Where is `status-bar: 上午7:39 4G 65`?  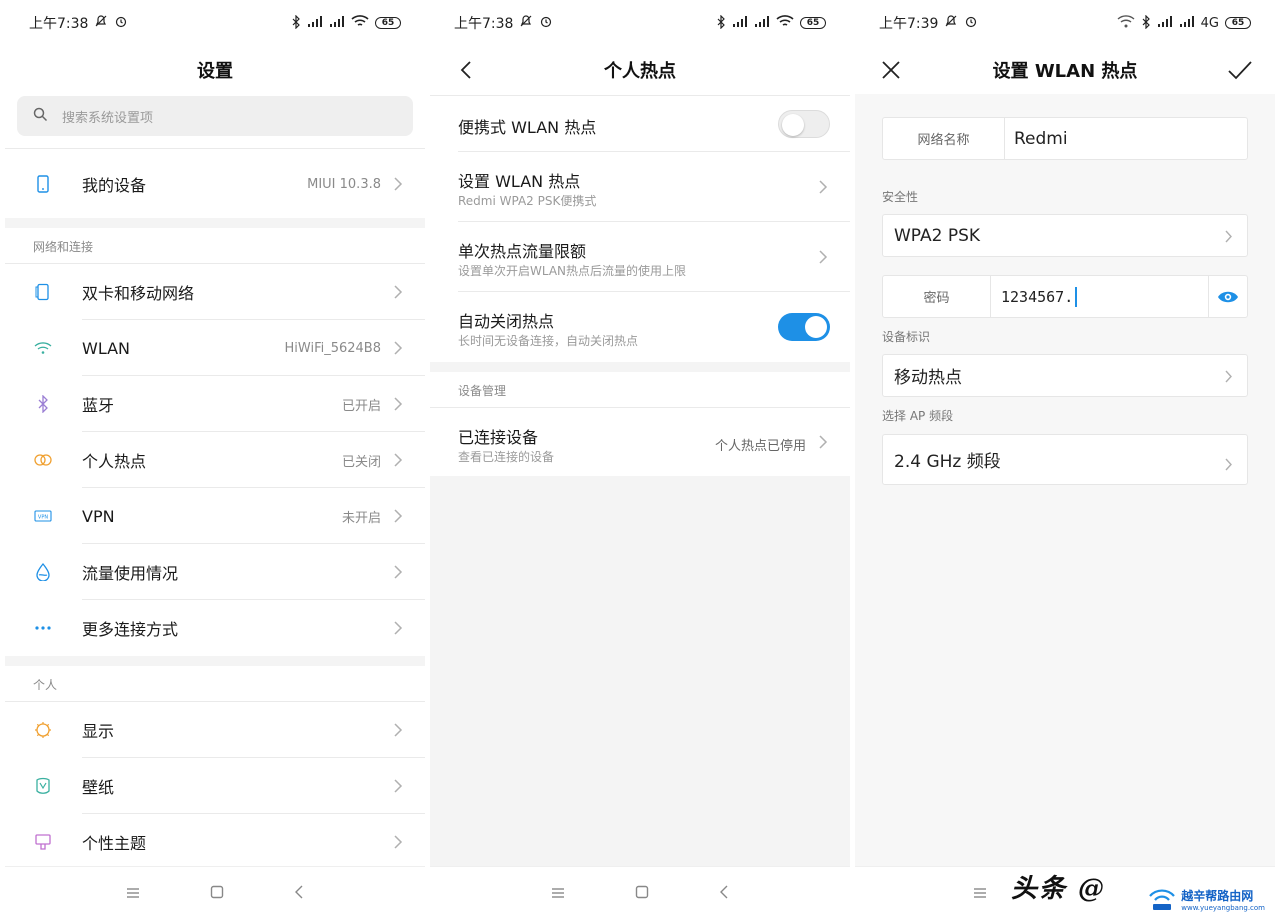
status-bar: 上午7:39 4G 65 is located at coordinates (1065, 23).